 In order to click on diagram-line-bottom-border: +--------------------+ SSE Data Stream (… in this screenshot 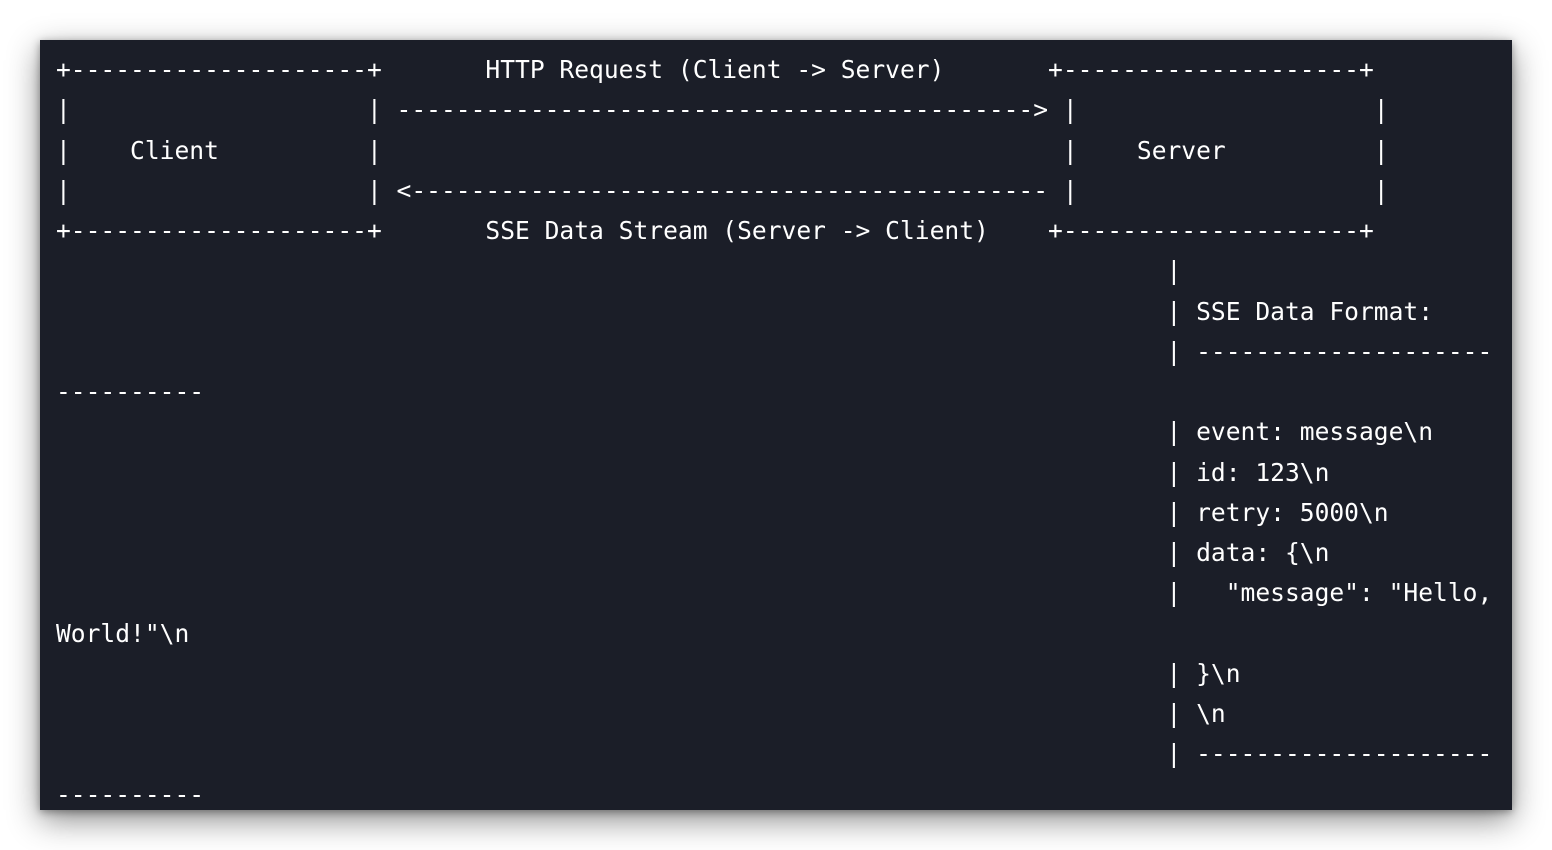, I will do `click(715, 230)`.